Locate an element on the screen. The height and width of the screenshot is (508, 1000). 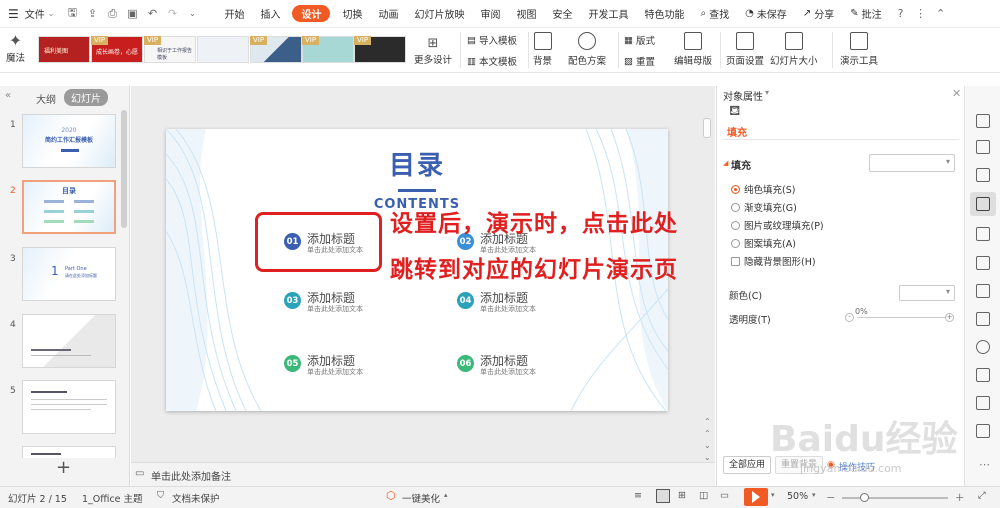
notes-toggle-icon: ≡ is located at coordinates (638, 495).